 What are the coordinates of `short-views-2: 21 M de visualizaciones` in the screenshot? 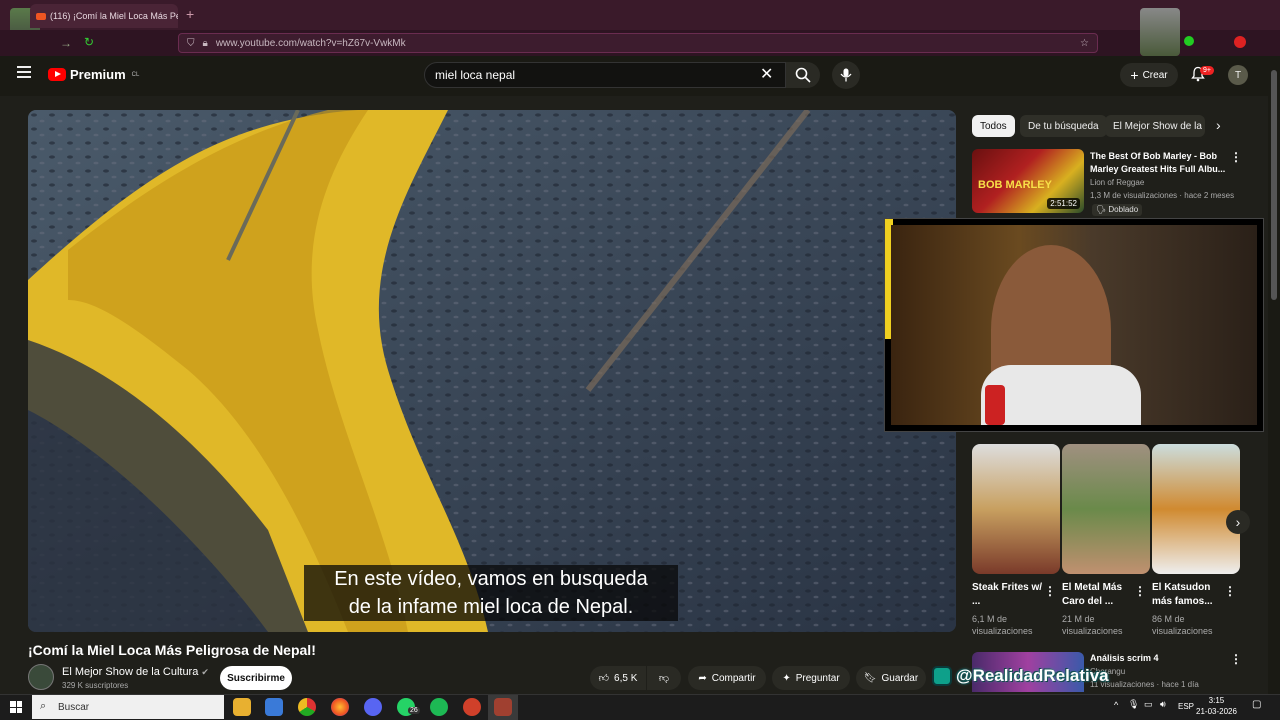 It's located at (1092, 625).